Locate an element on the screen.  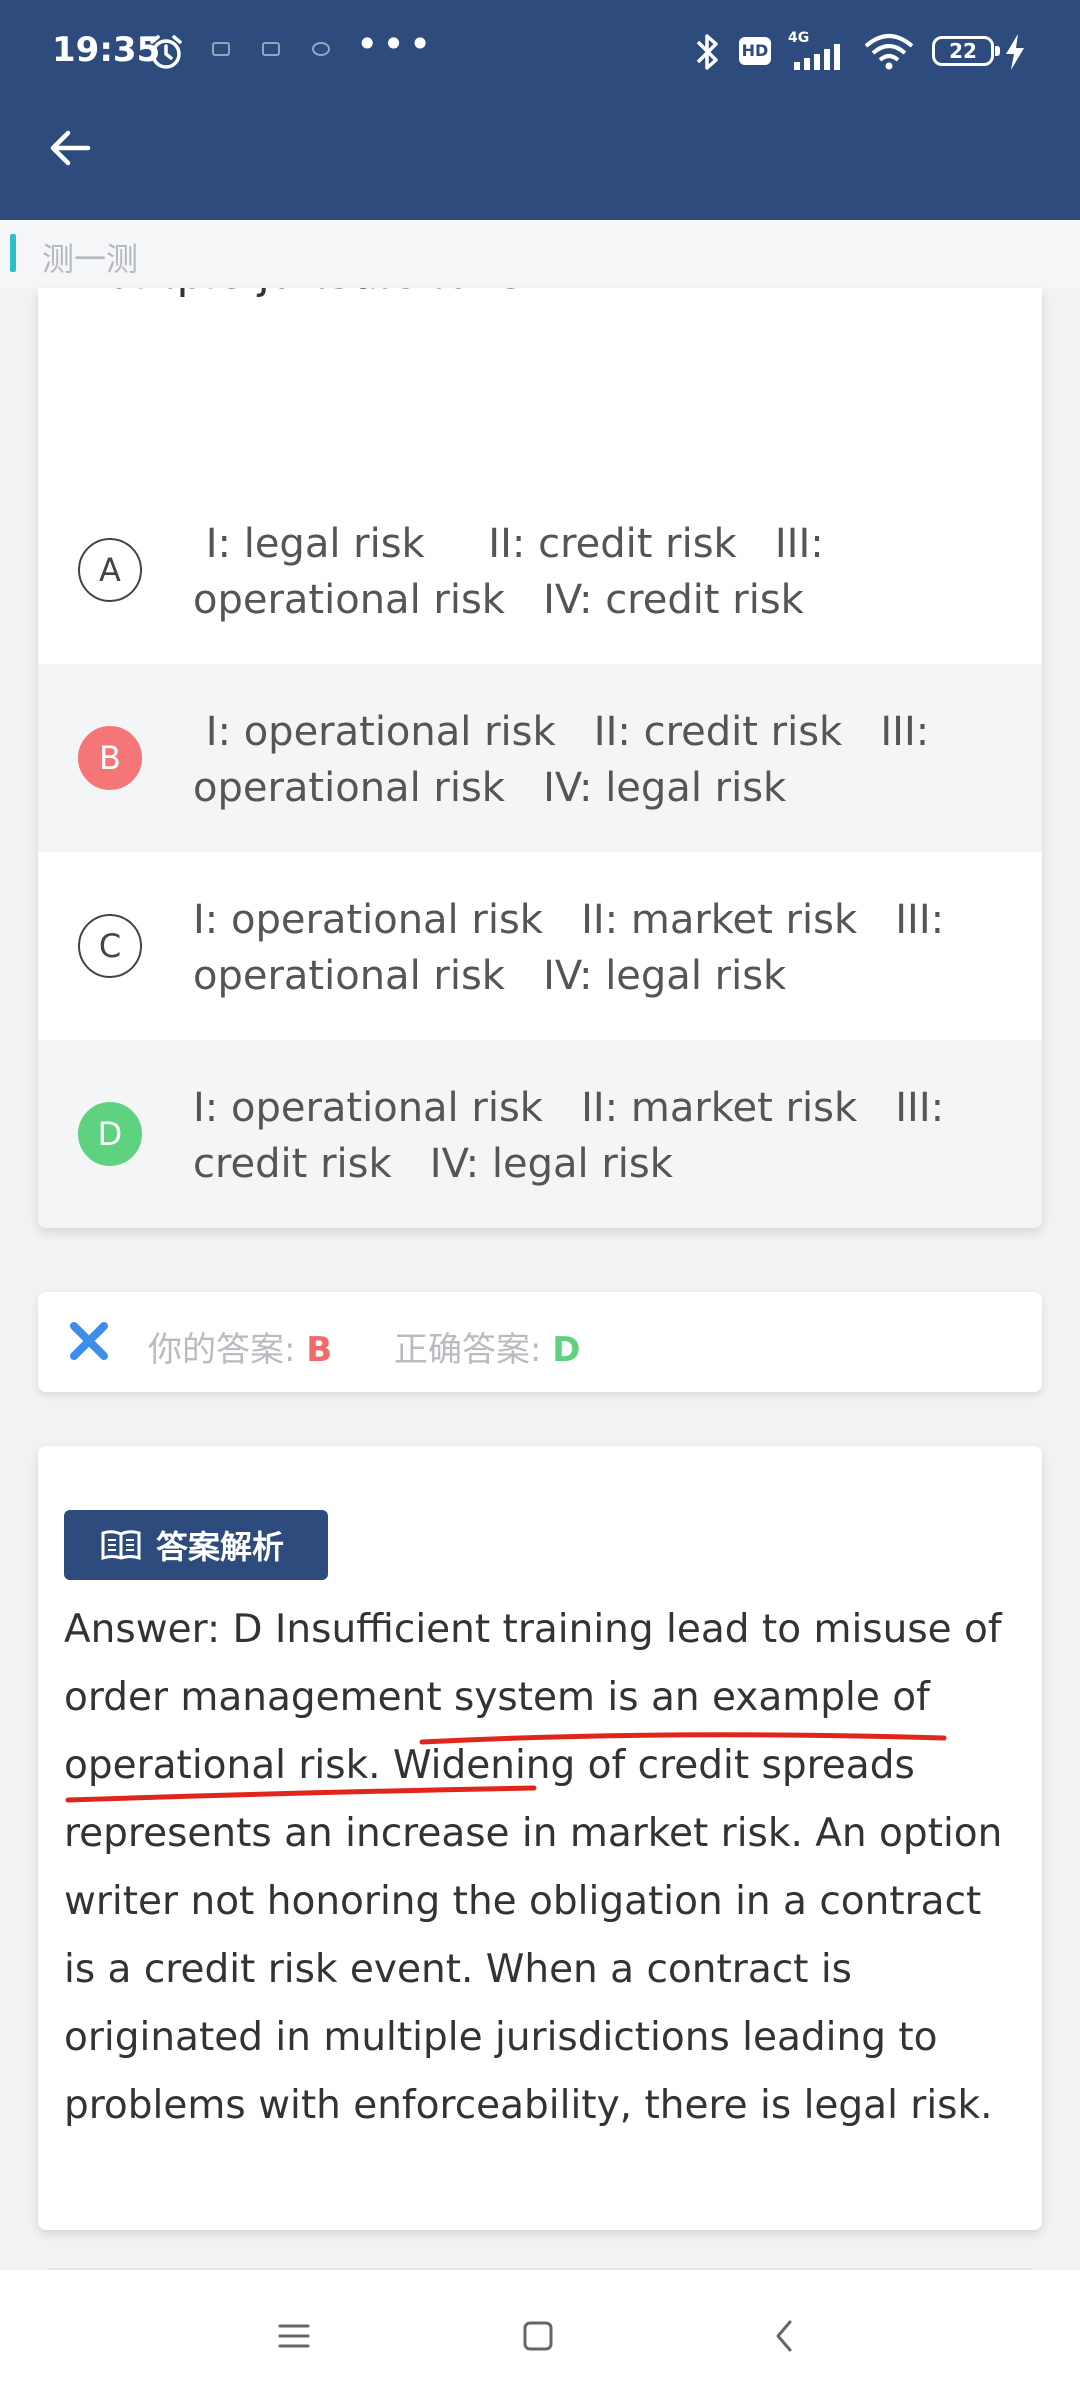
arrow-left-icon is located at coordinates (70, 150).